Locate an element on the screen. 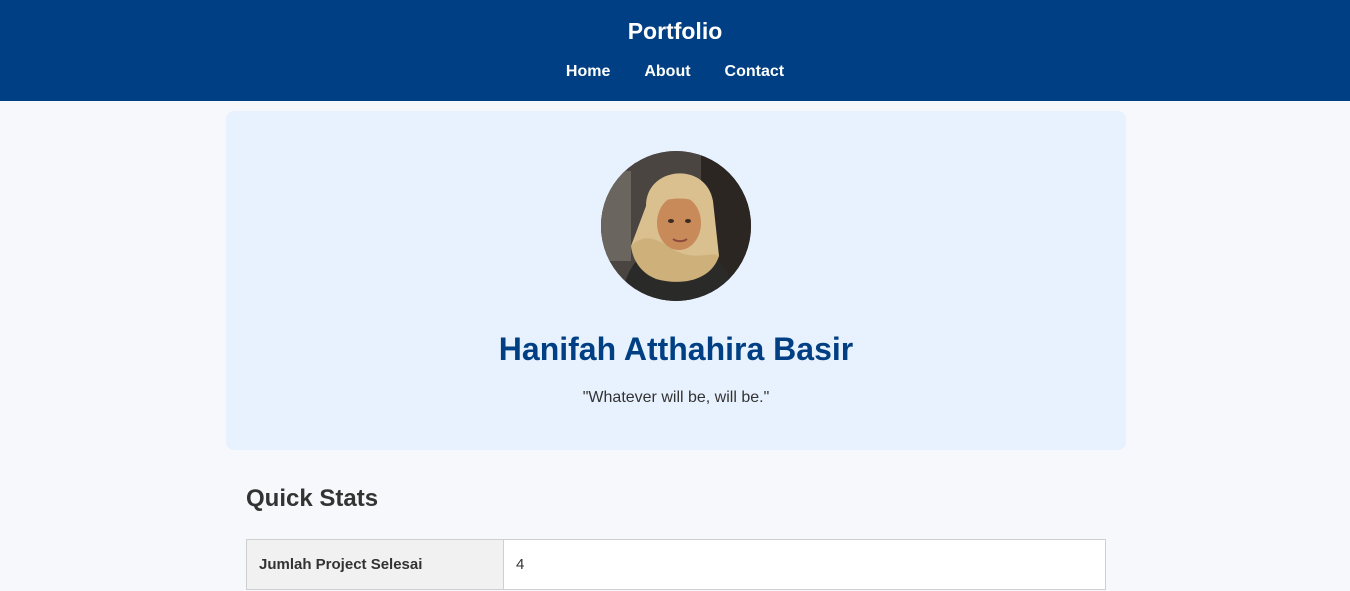 This screenshot has height=591, width=1350. site-title: Portfolio is located at coordinates (675, 31).